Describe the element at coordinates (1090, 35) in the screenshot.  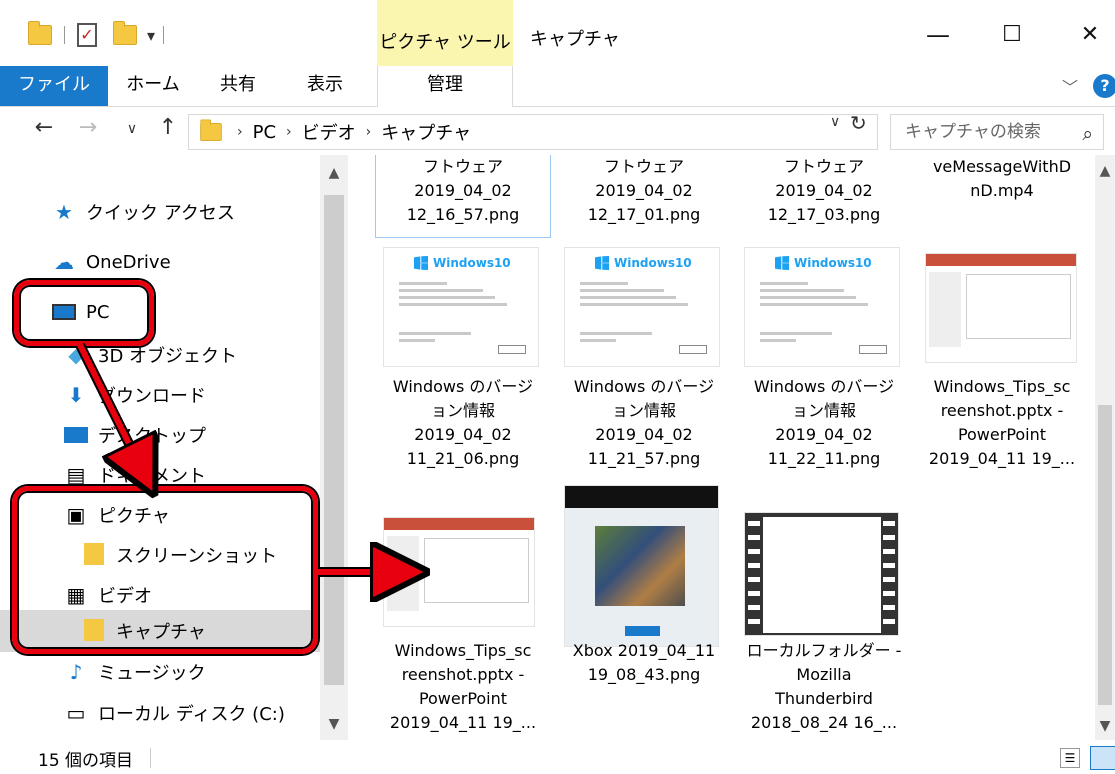
I see `close-button: ✕` at that location.